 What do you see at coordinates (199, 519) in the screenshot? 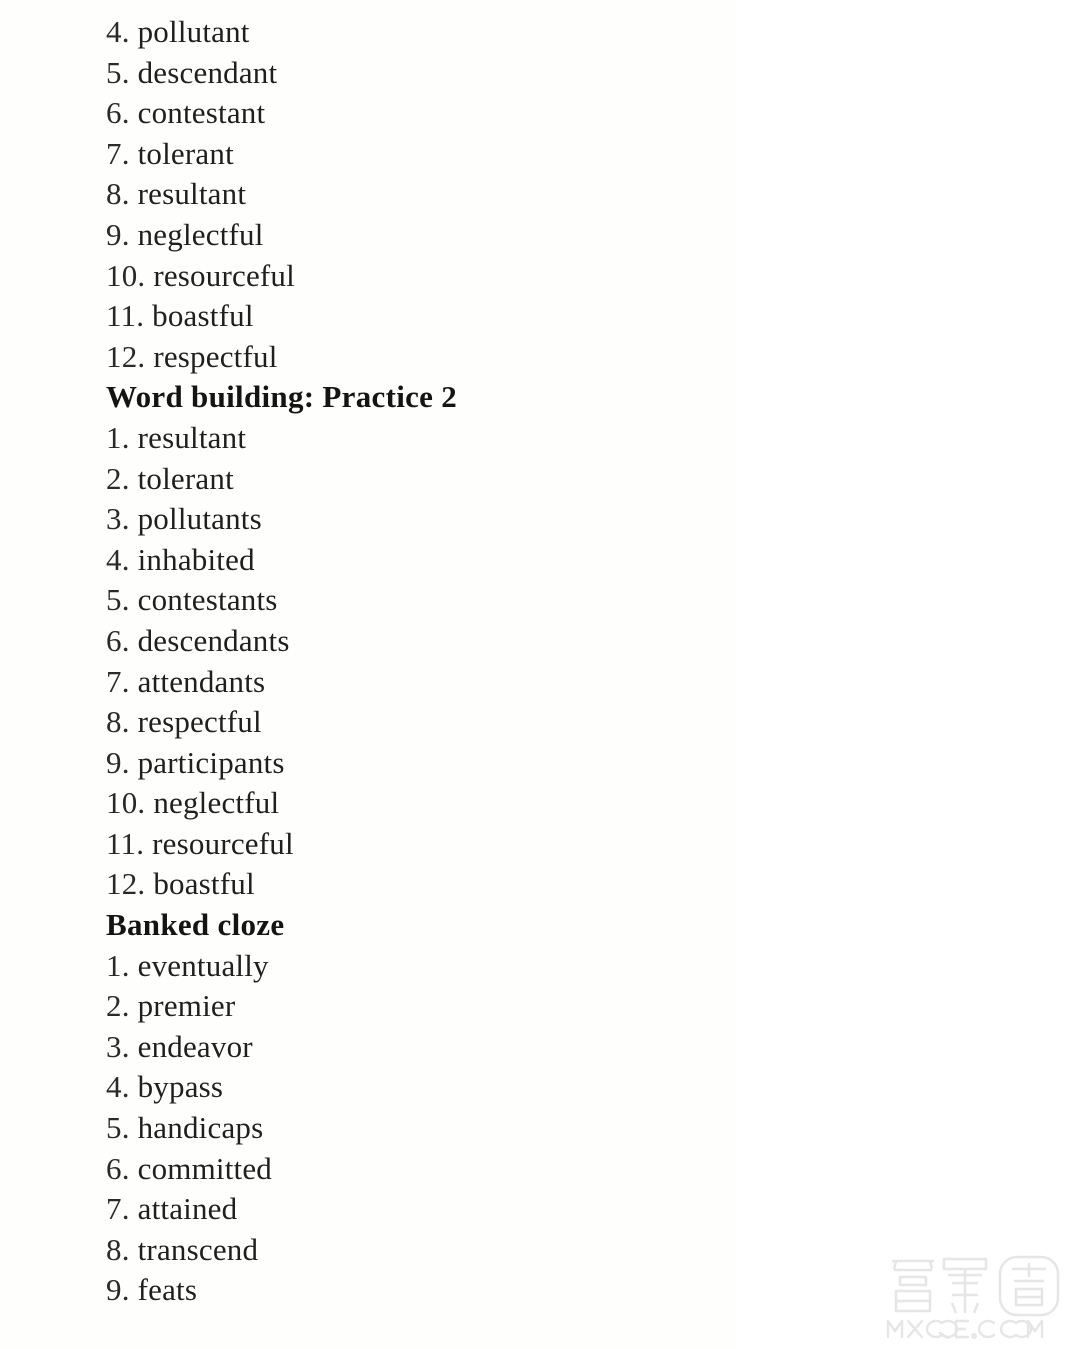
I see `answer-item-word: pollutants` at bounding box center [199, 519].